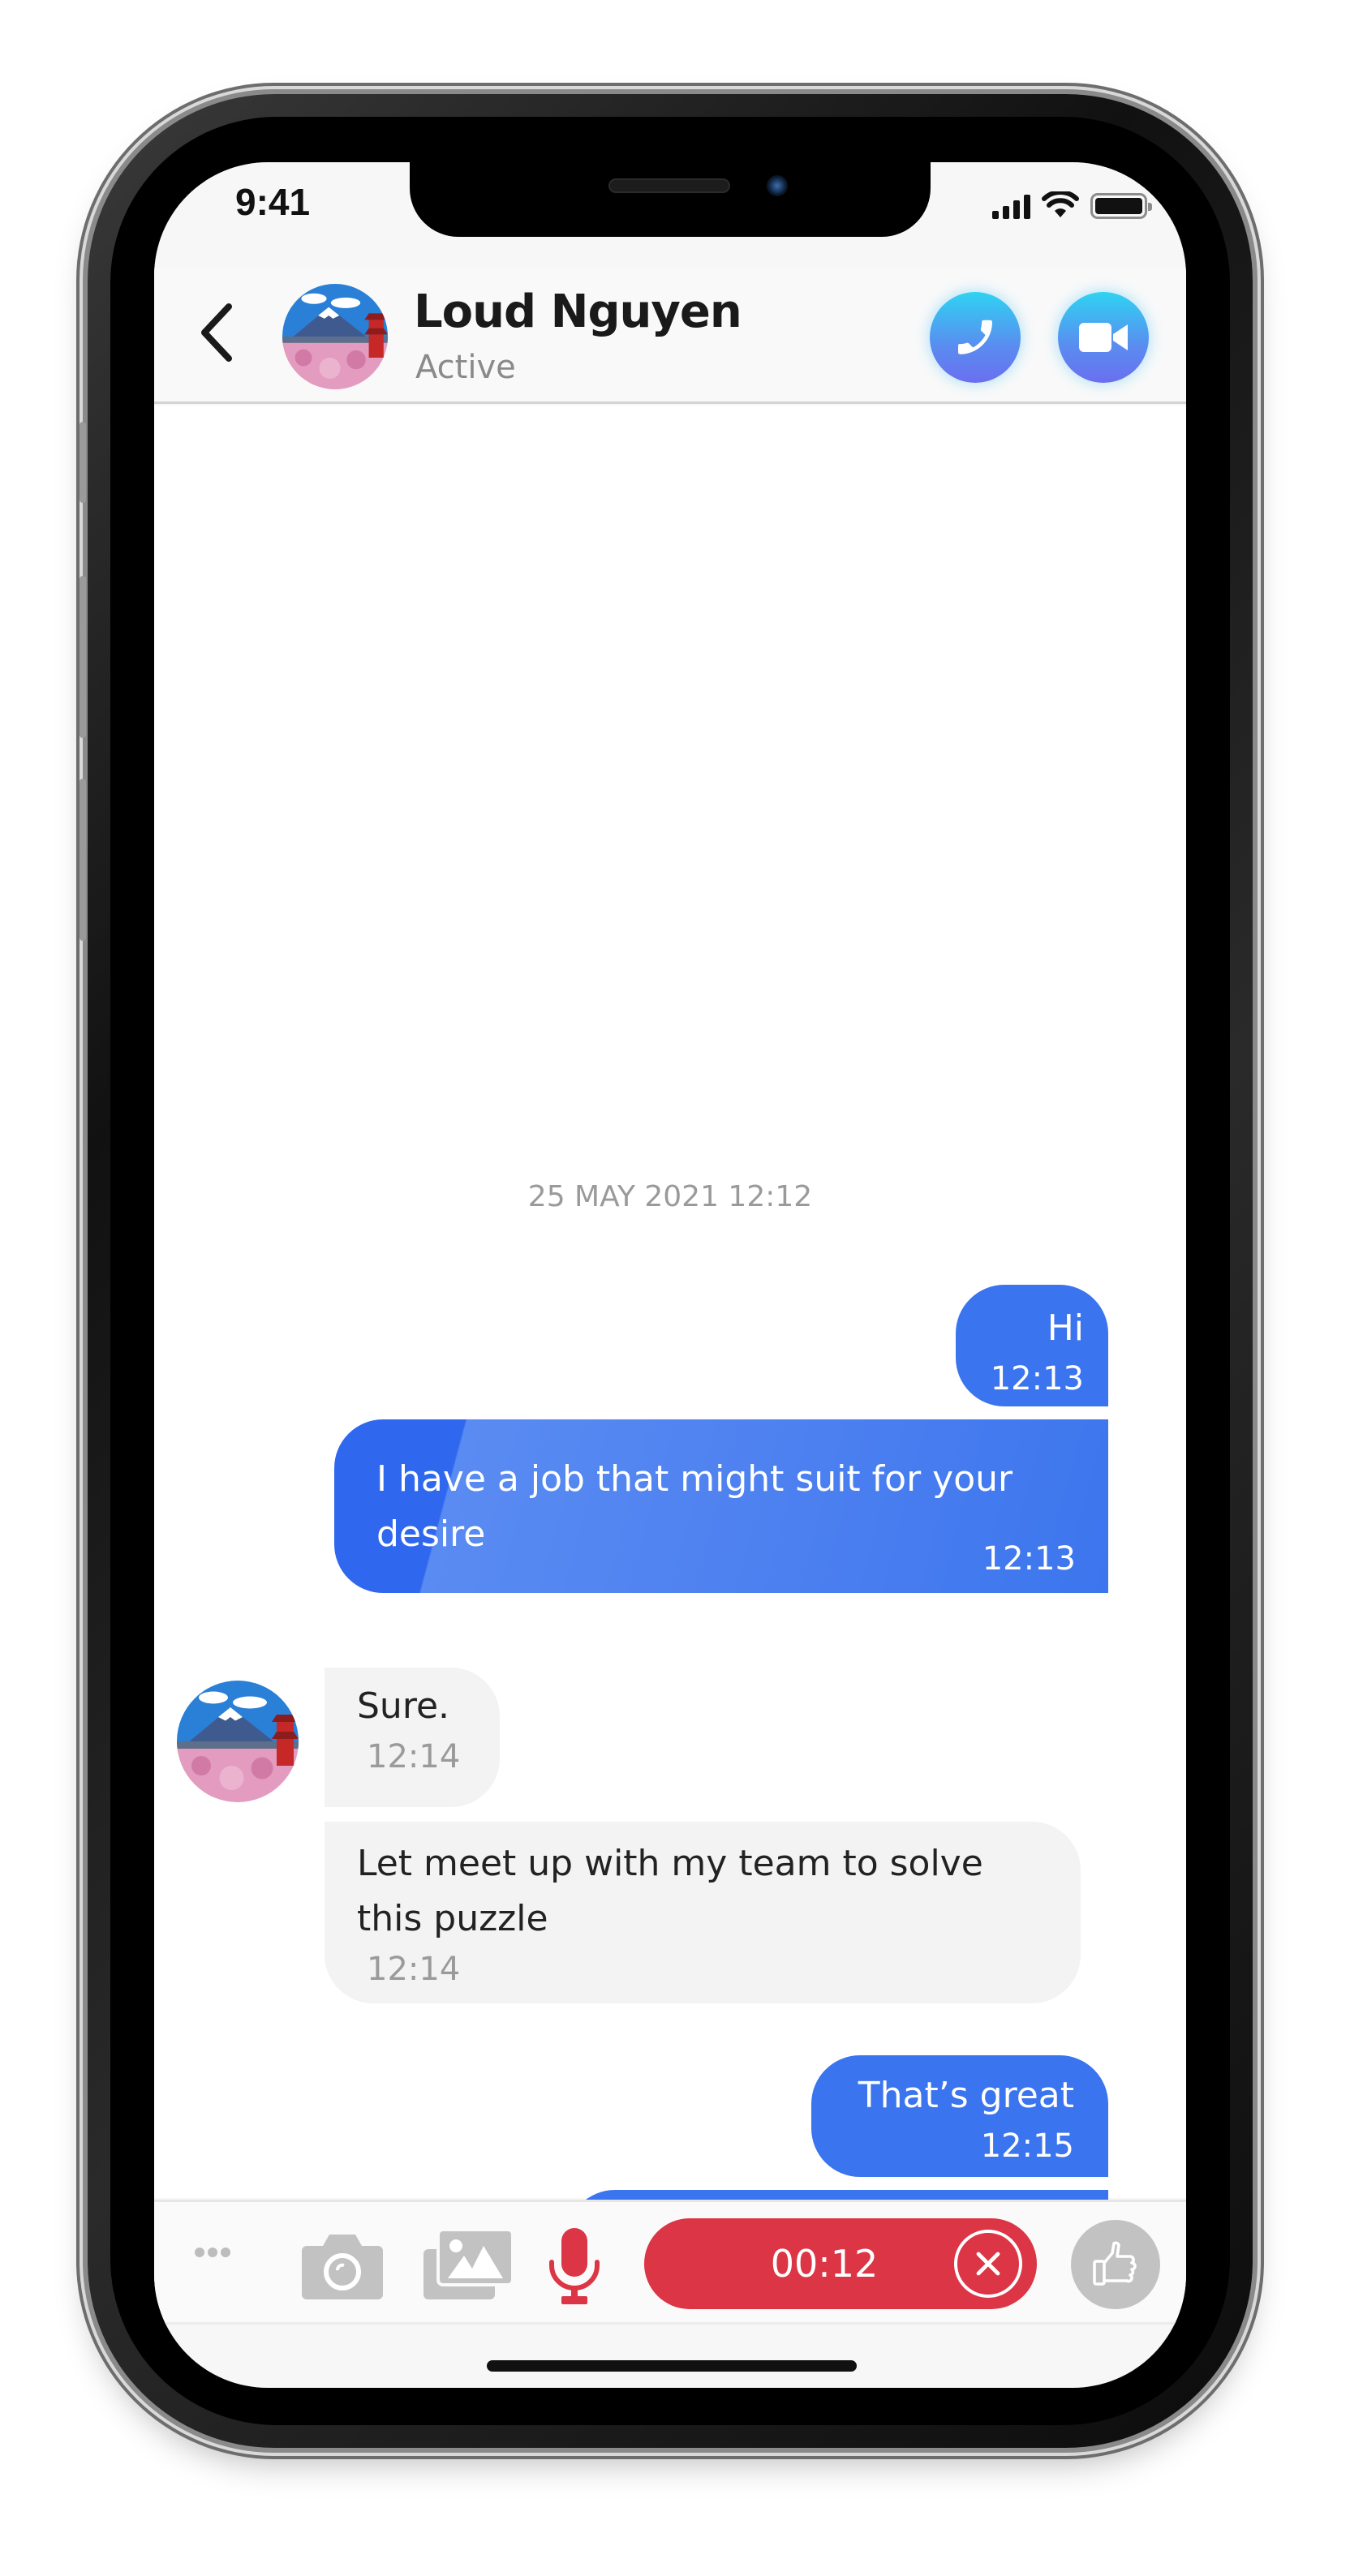  I want to click on composer-toolbar: 00:12, so click(670, 2262).